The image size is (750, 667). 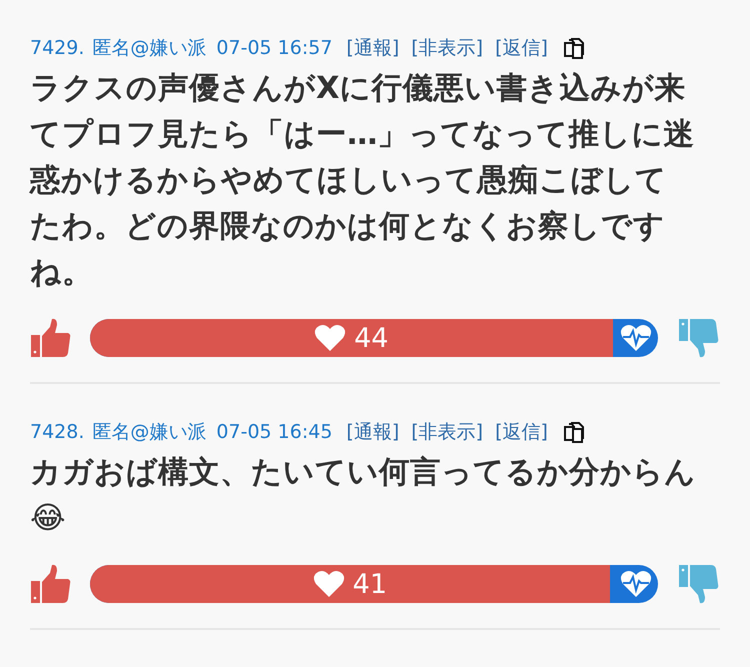 I want to click on post-text: カガおば構文、たいてい何言ってるか分からん😂, so click(x=363, y=496).